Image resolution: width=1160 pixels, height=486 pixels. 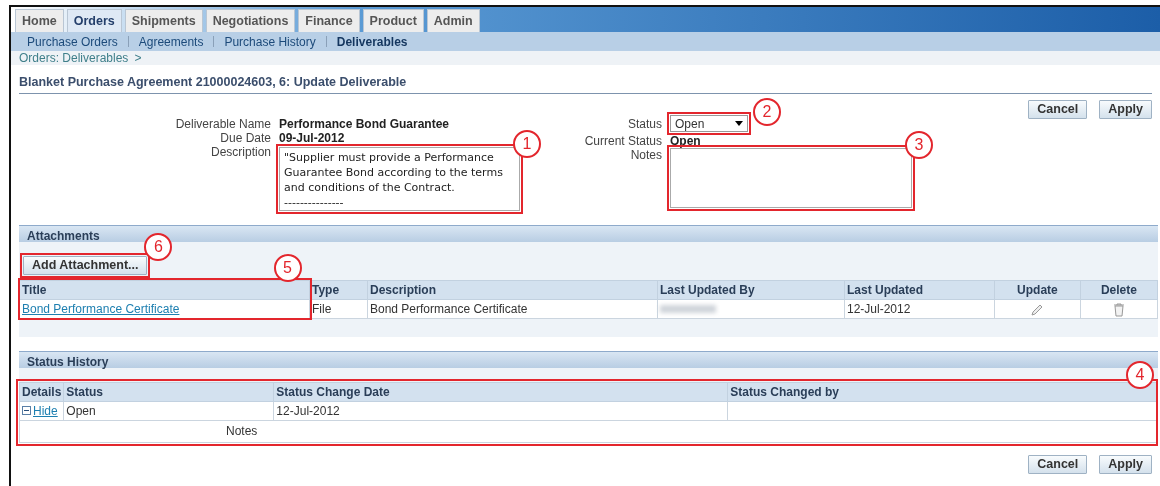 I want to click on column-header: Status, so click(x=168, y=392).